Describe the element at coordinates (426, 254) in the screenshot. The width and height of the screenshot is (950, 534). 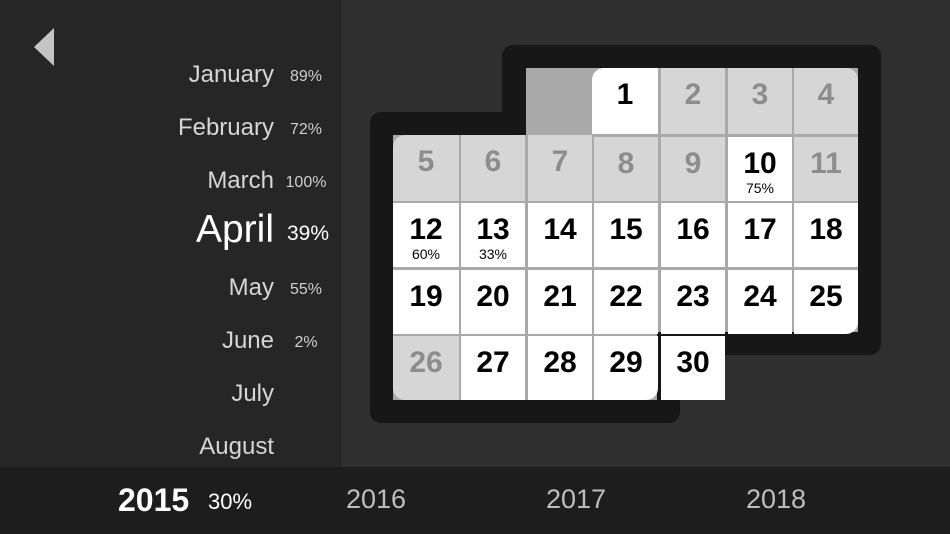
I see `day-percent: 60%` at that location.